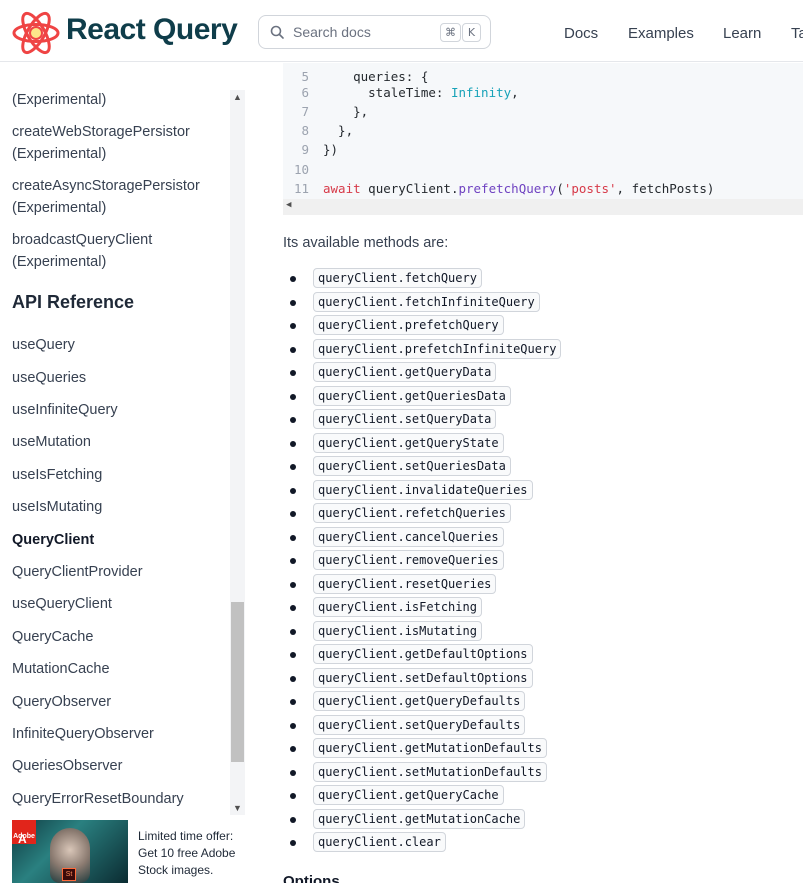 The image size is (803, 883). I want to click on search-icon, so click(277, 32).